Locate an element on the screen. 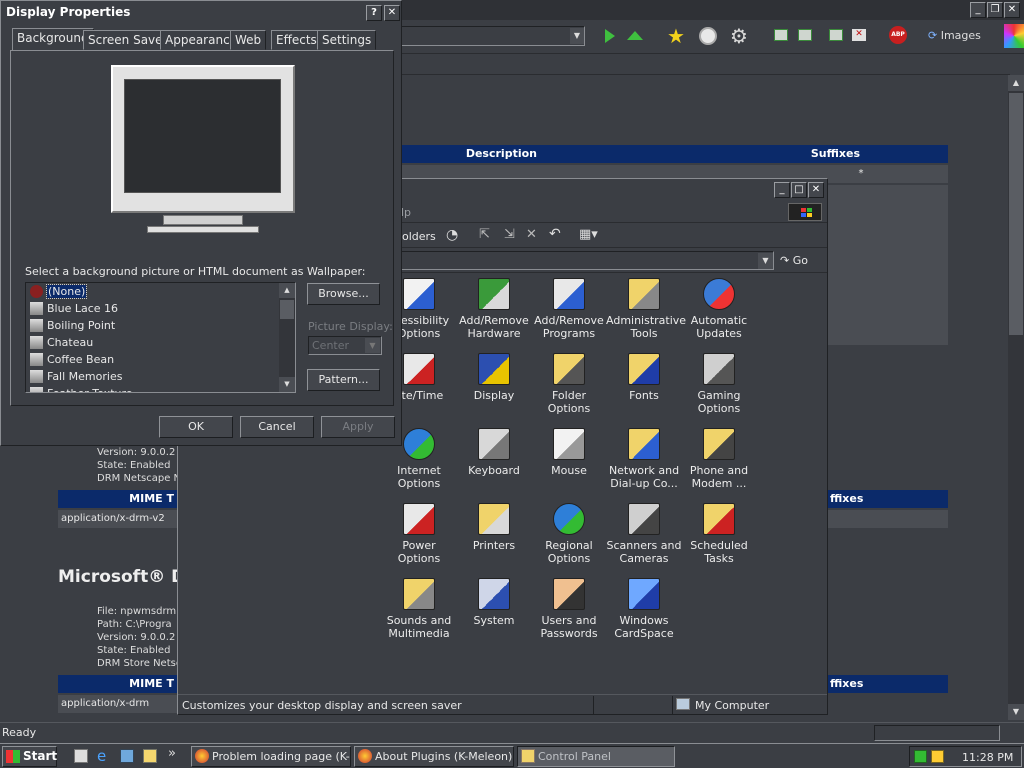  move-to-icon: ⇱ is located at coordinates (484, 234).